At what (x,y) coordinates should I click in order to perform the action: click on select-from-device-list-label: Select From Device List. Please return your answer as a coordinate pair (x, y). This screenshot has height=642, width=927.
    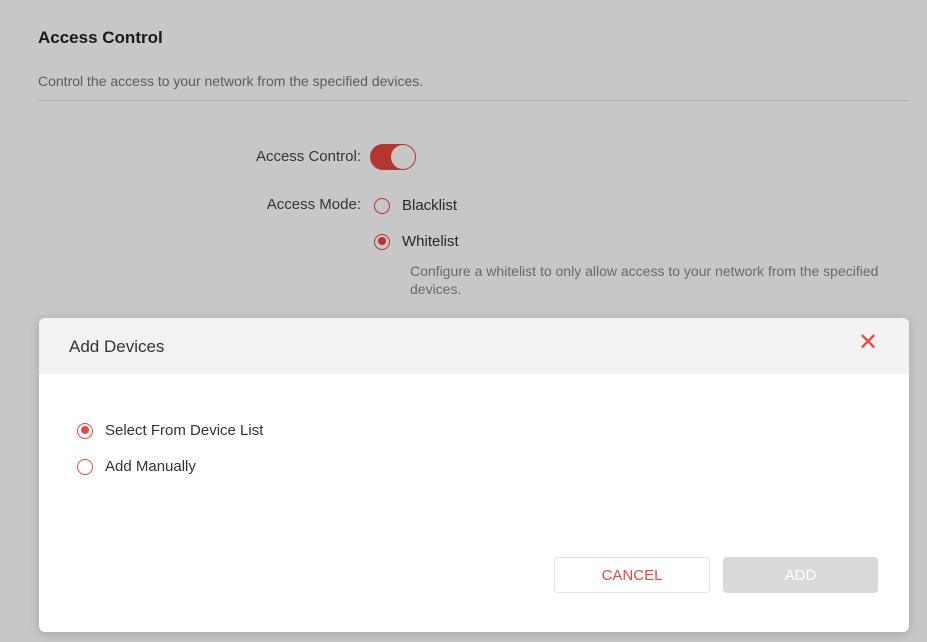
    Looking at the image, I should click on (184, 430).